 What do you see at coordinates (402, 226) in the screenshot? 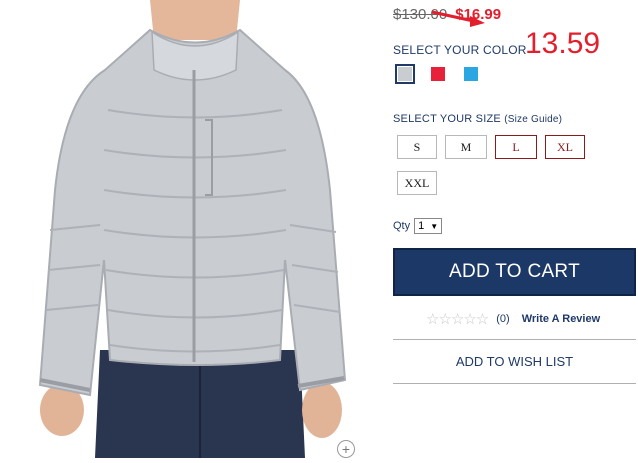
I see `qty-label: Qty` at bounding box center [402, 226].